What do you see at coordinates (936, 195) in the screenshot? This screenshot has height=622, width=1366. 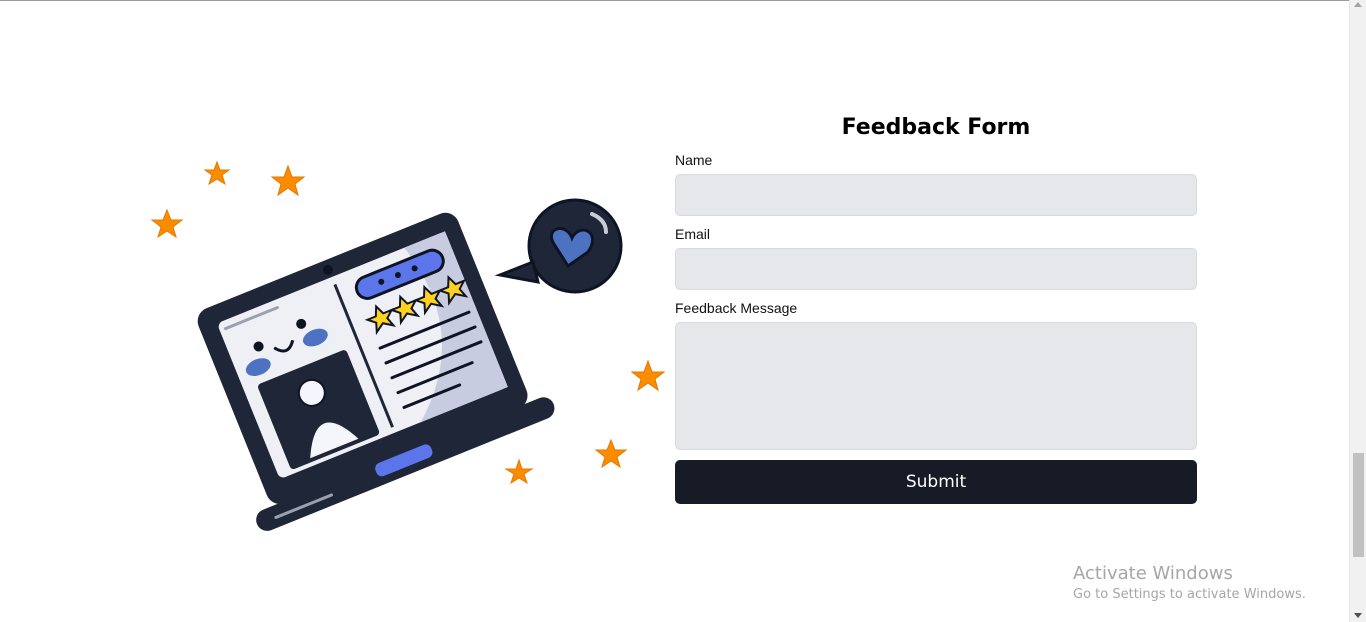 I see `name-input` at bounding box center [936, 195].